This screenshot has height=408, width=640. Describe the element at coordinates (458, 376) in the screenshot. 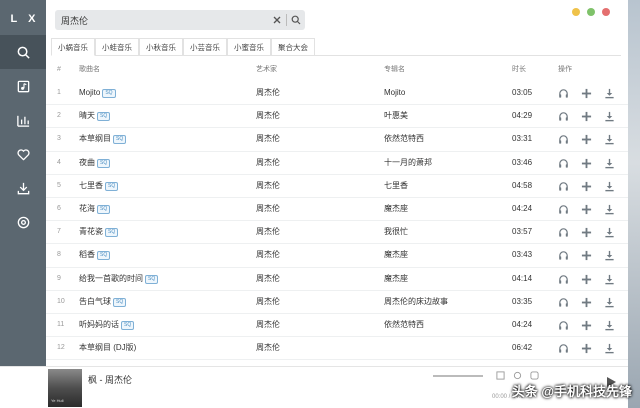

I see `volume-slider` at that location.